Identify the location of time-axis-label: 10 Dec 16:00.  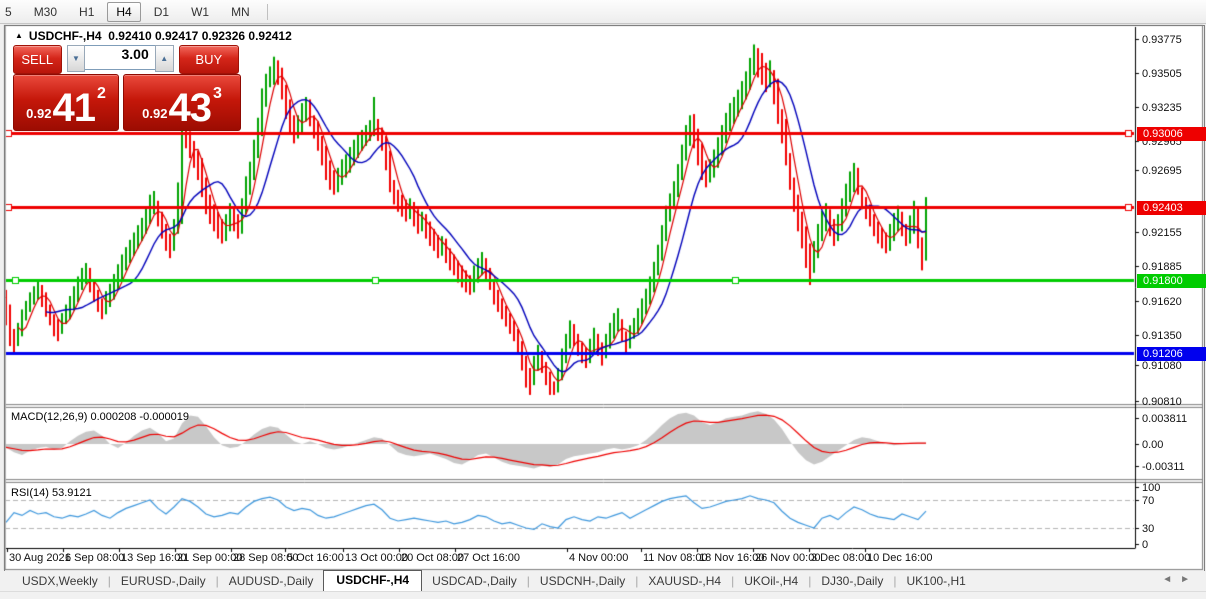
(900, 558).